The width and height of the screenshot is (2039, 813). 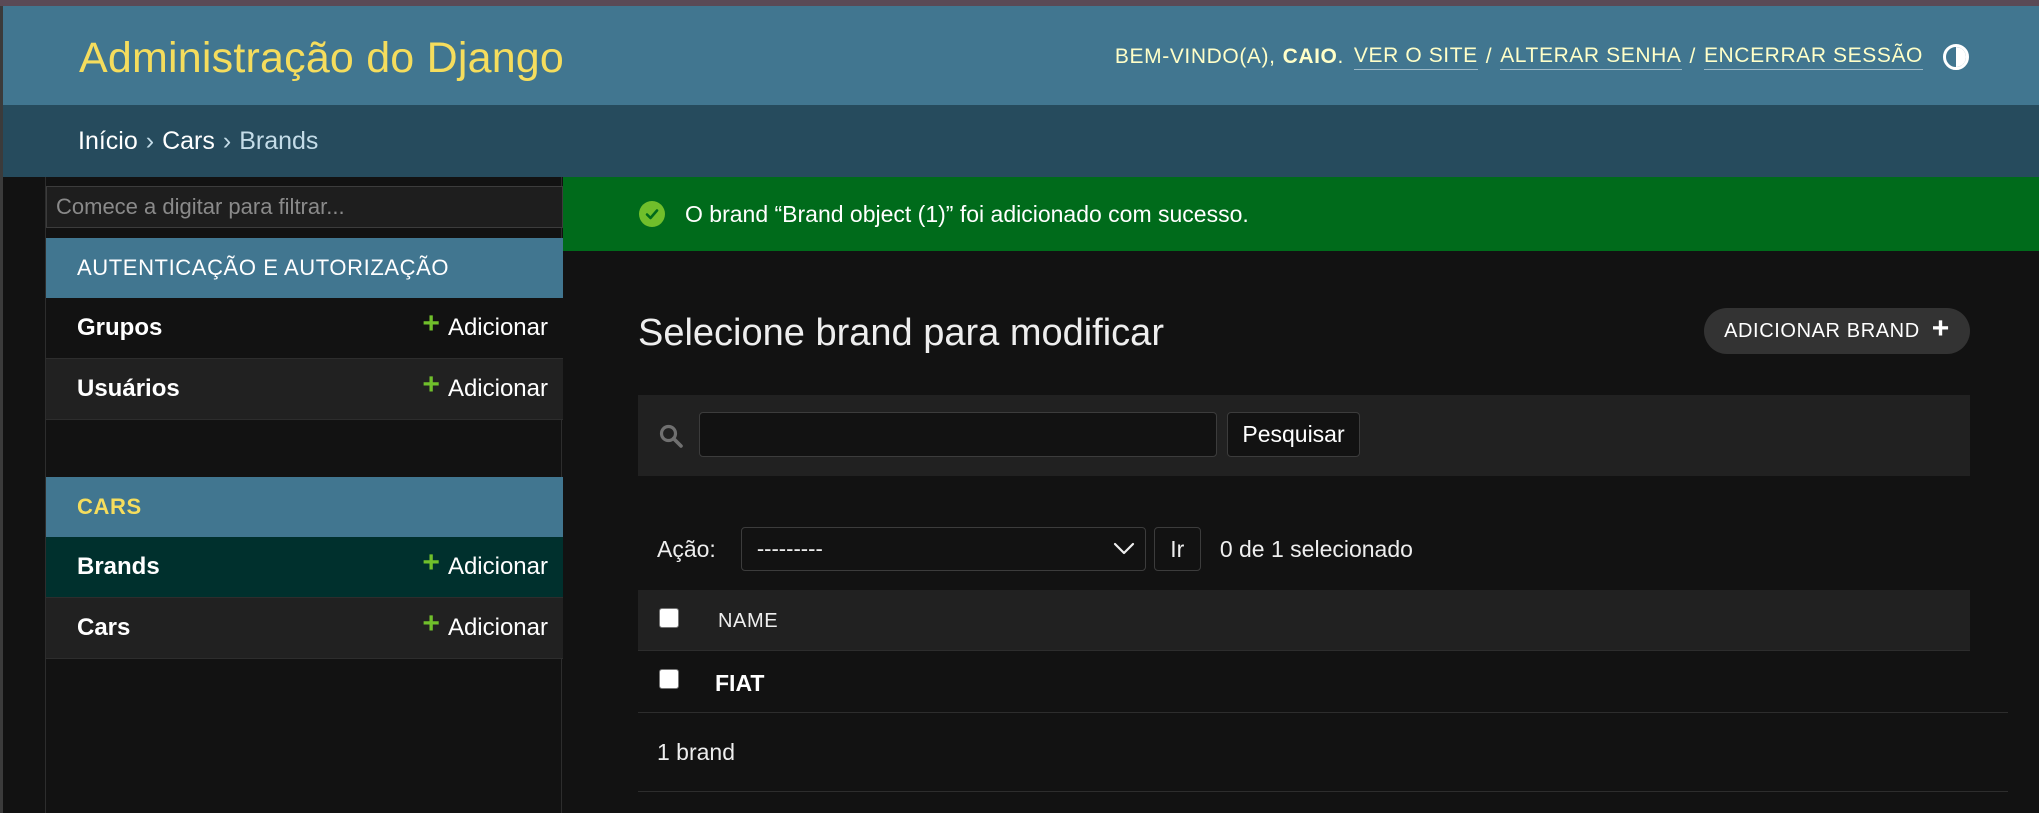 What do you see at coordinates (1195, 56) in the screenshot?
I see `welcome-text: BEM-VINDO(A),` at bounding box center [1195, 56].